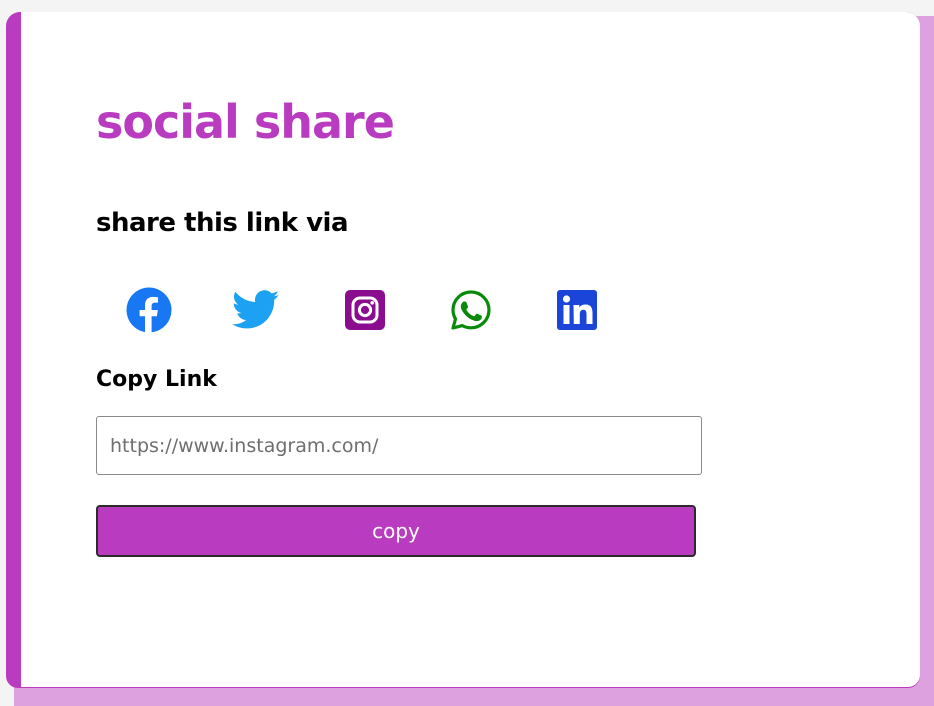  I want to click on linkedin-share-button, so click(577, 310).